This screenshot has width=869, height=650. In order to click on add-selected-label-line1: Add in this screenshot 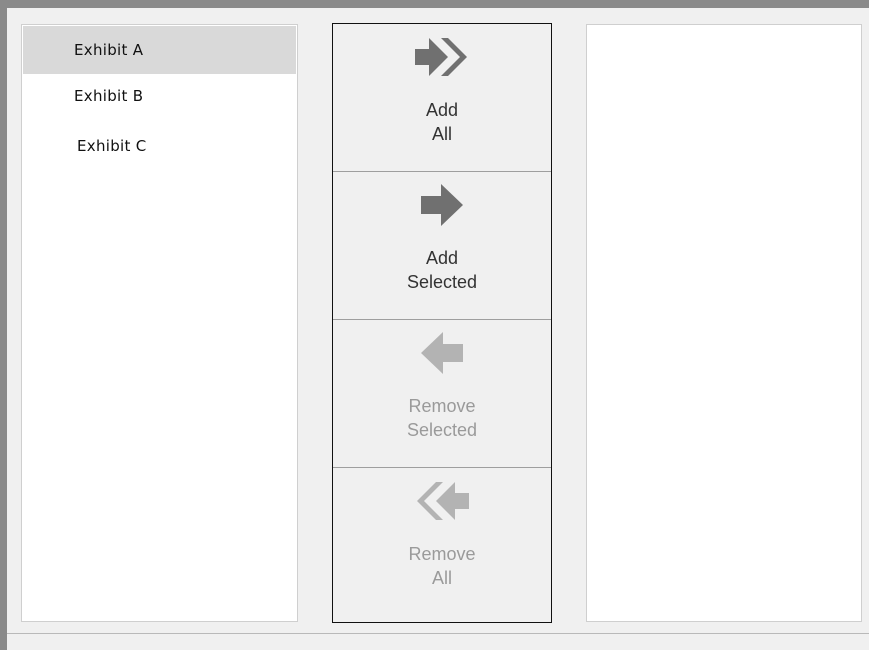, I will do `click(442, 258)`.